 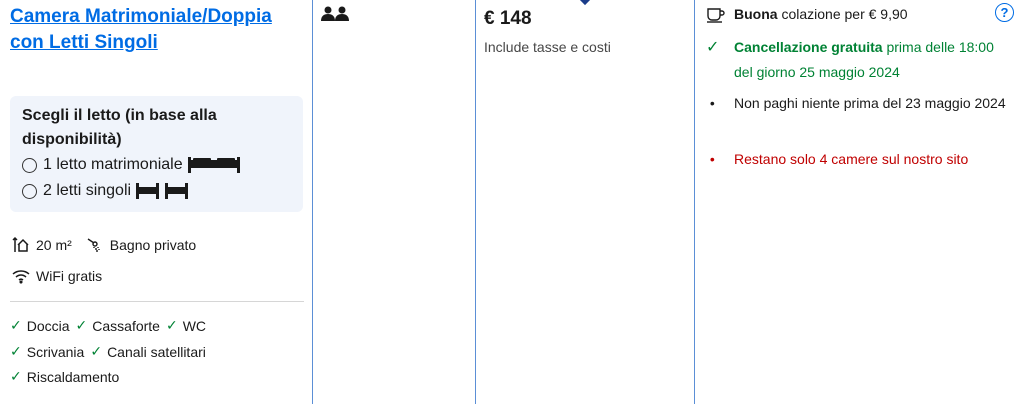 What do you see at coordinates (48, 325) in the screenshot?
I see `amenity-label: Doccia` at bounding box center [48, 325].